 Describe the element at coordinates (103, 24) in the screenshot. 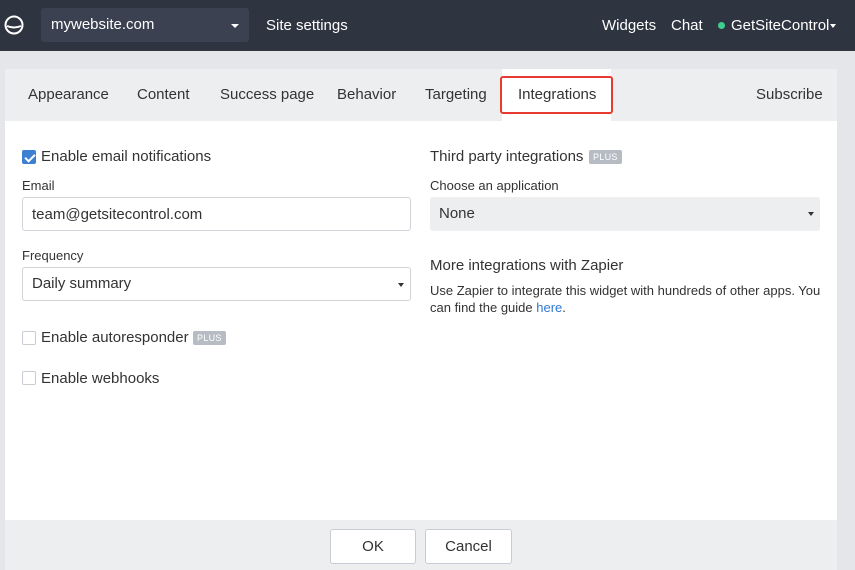

I see `site-selector-label: mywebsite.com` at that location.